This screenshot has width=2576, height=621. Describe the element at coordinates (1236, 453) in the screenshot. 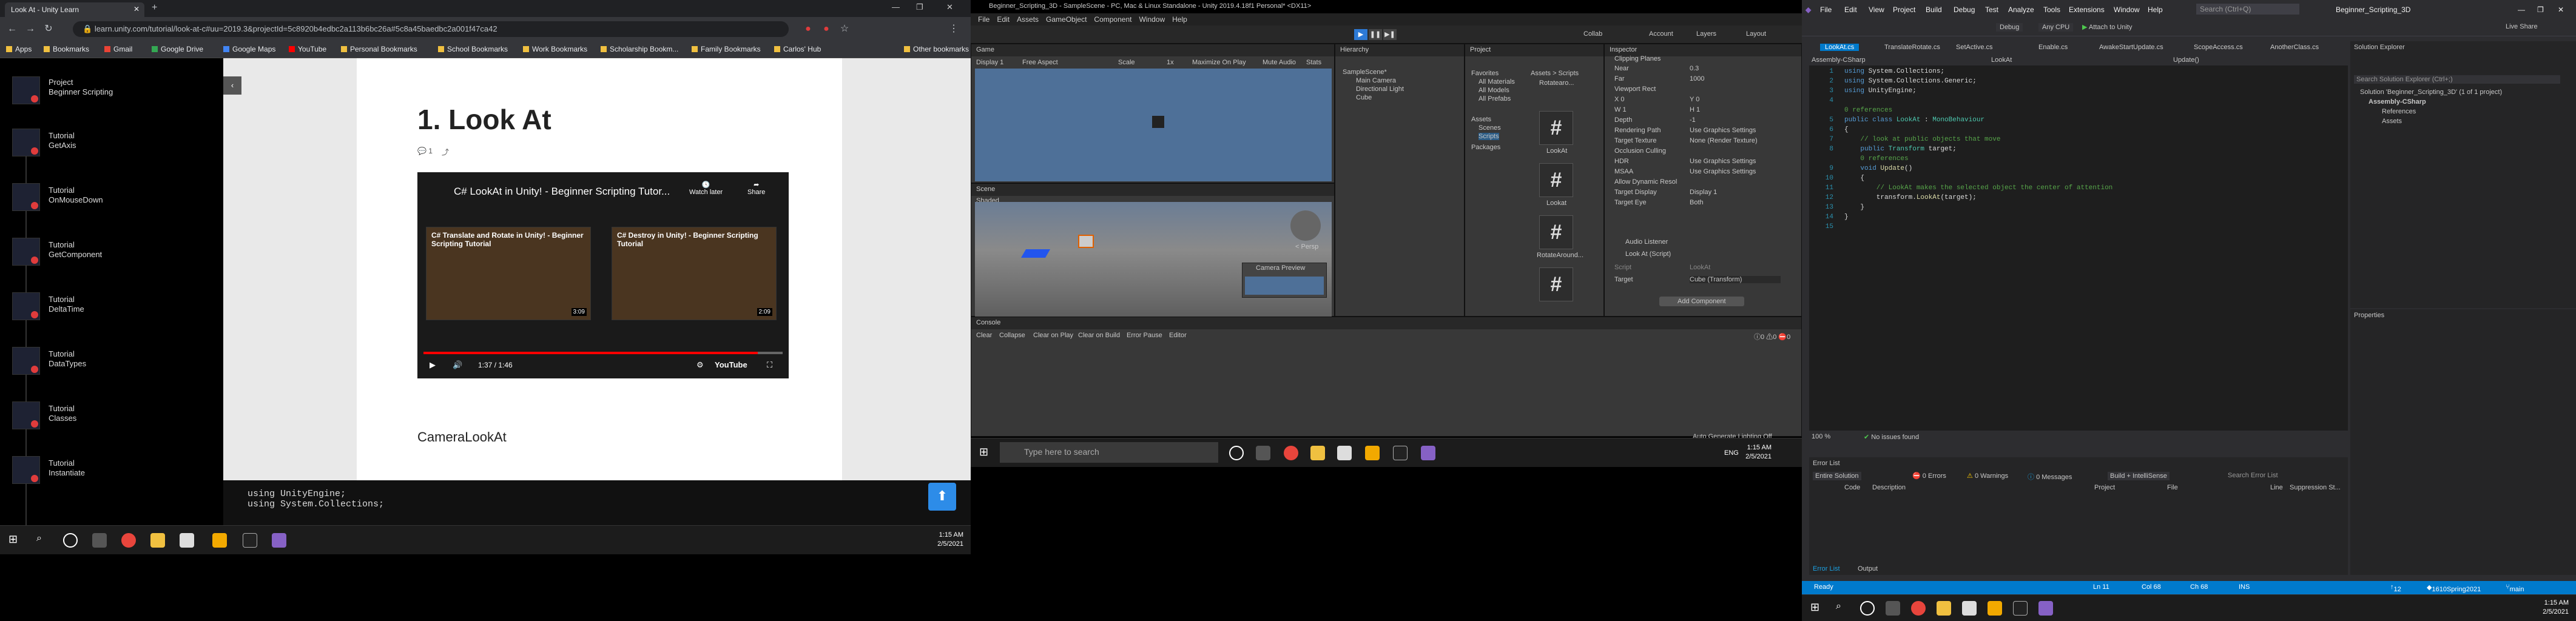

I see `cortana-icon` at that location.